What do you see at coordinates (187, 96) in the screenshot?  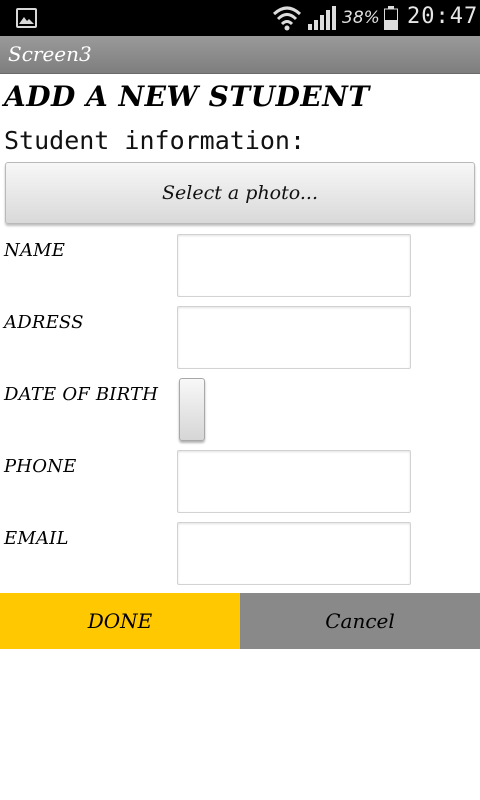 I see `page-heading: ADD A NEW STUDENT` at bounding box center [187, 96].